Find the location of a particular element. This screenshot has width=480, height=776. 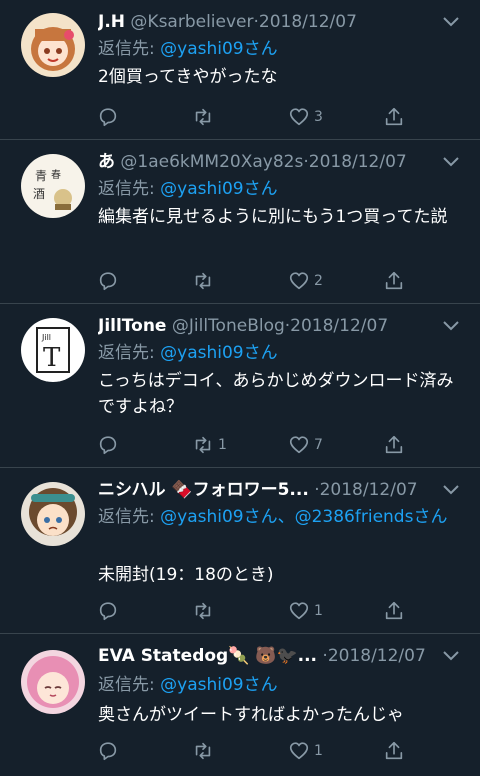

svg-text: 春 is located at coordinates (56, 175).